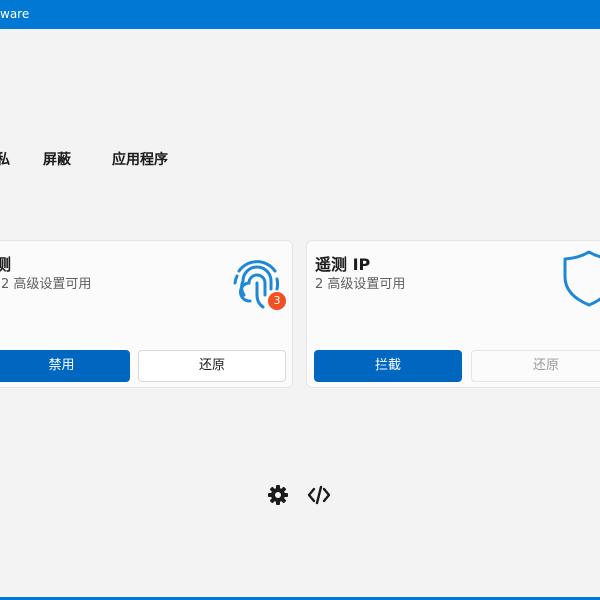  Describe the element at coordinates (388, 366) in the screenshot. I see `block-button: 拦截` at that location.